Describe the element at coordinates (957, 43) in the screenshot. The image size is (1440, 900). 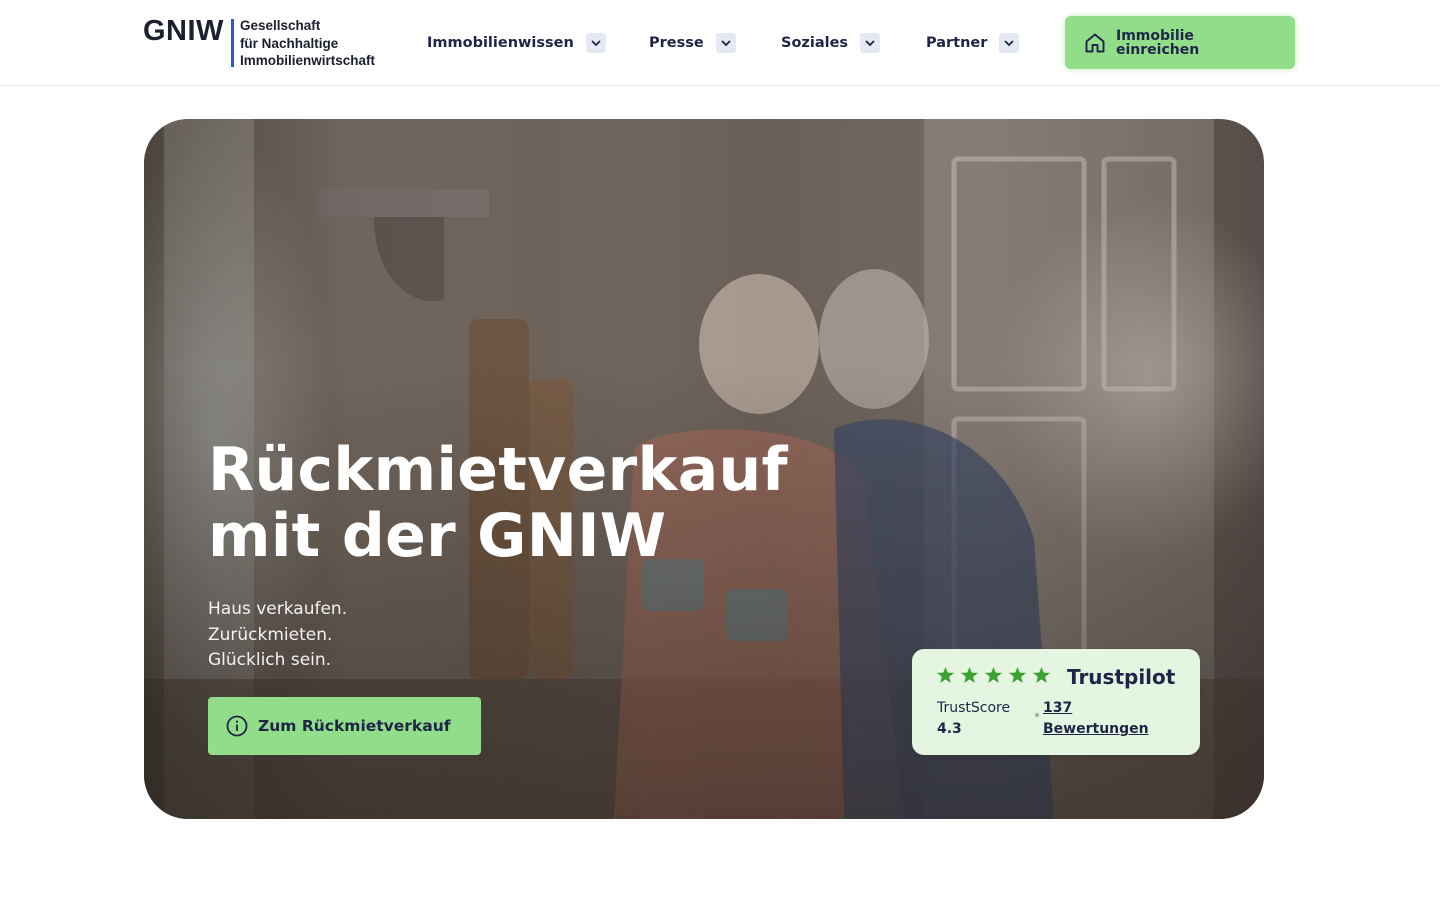
I see `nav-label: Partner` at that location.